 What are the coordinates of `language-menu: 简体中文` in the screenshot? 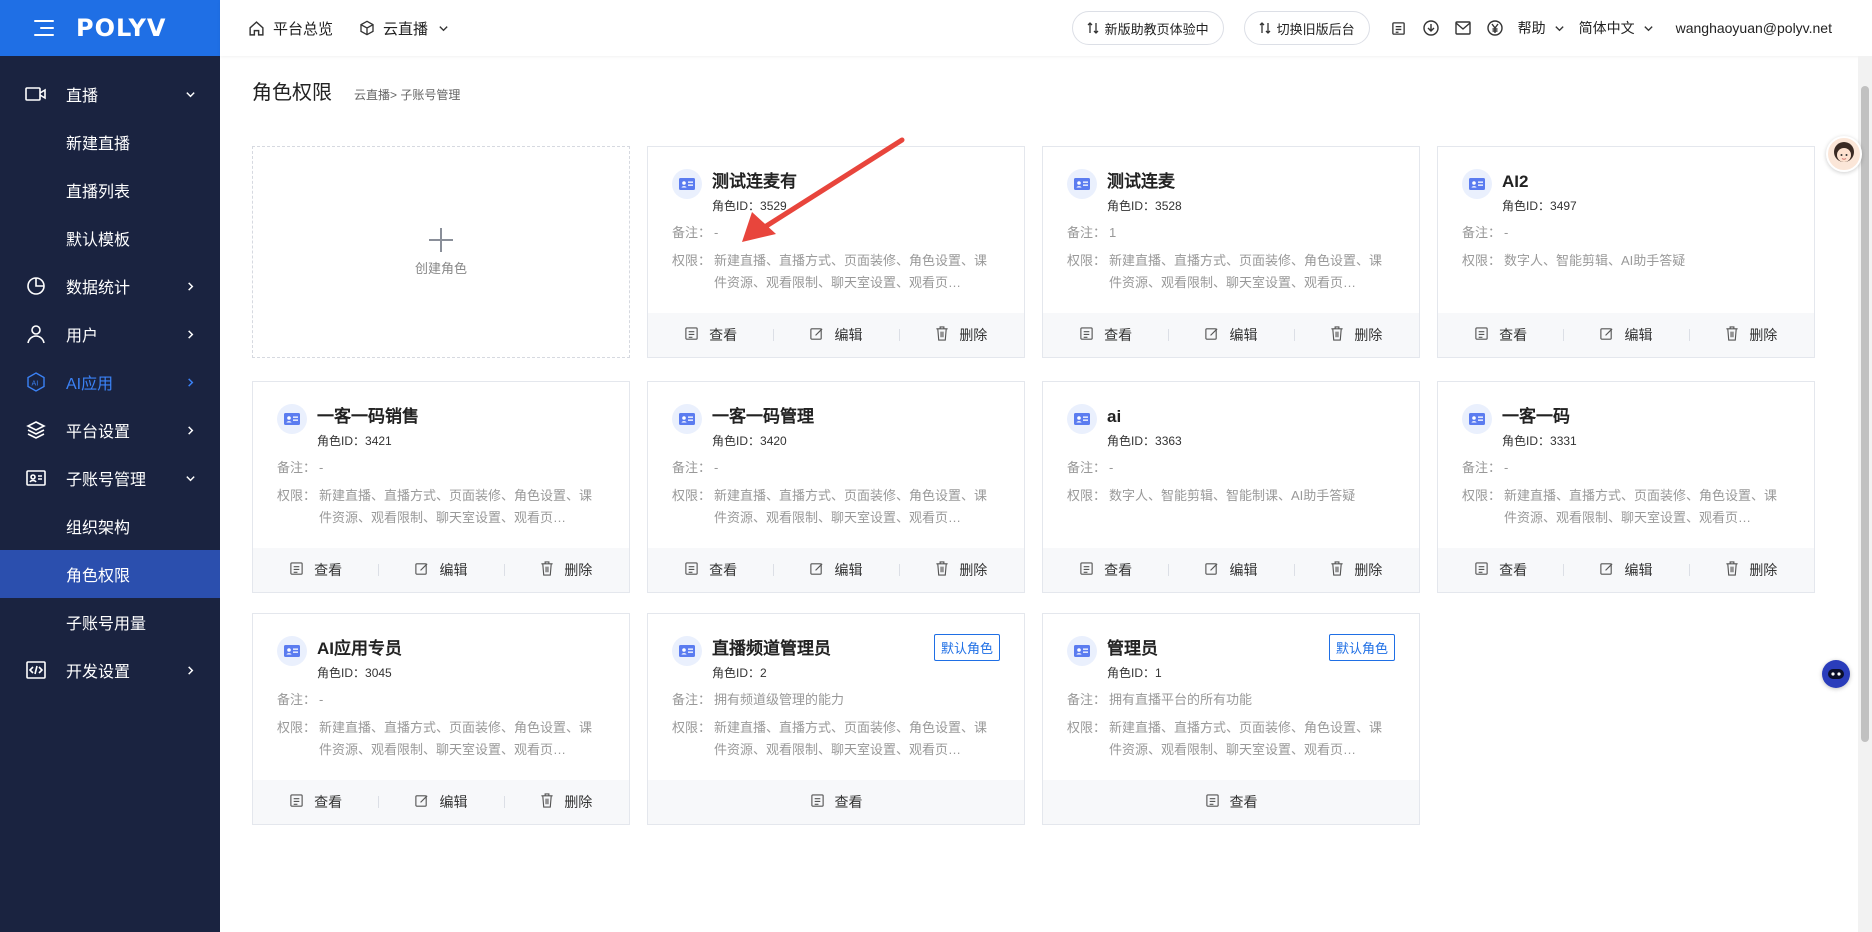 It's located at (1616, 28).